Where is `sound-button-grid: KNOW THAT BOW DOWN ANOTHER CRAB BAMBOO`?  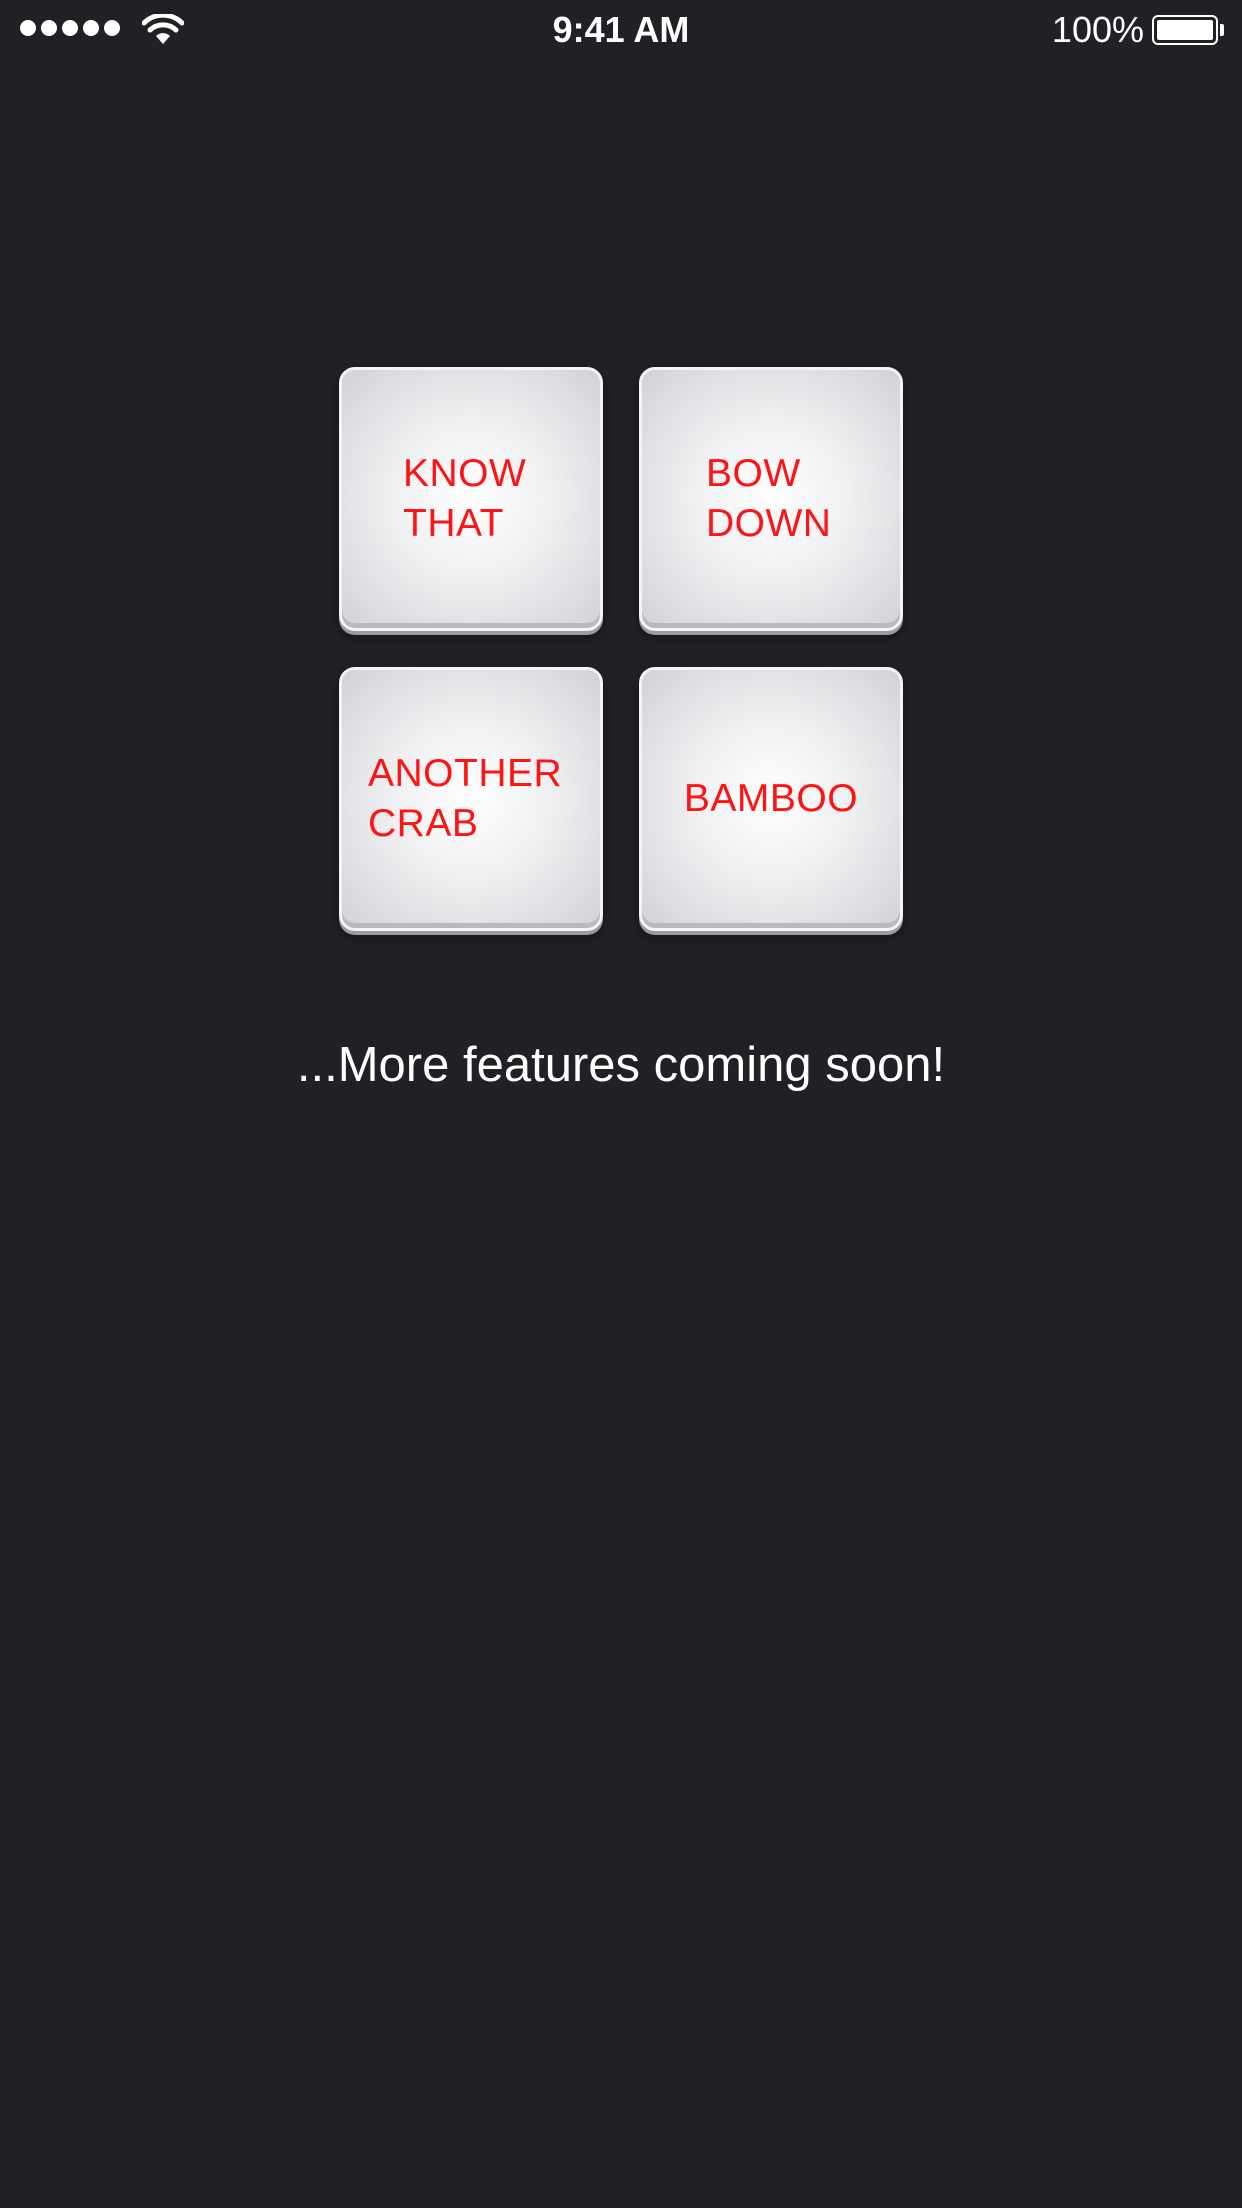 sound-button-grid: KNOW THAT BOW DOWN ANOTHER CRAB BAMBOO is located at coordinates (621, 649).